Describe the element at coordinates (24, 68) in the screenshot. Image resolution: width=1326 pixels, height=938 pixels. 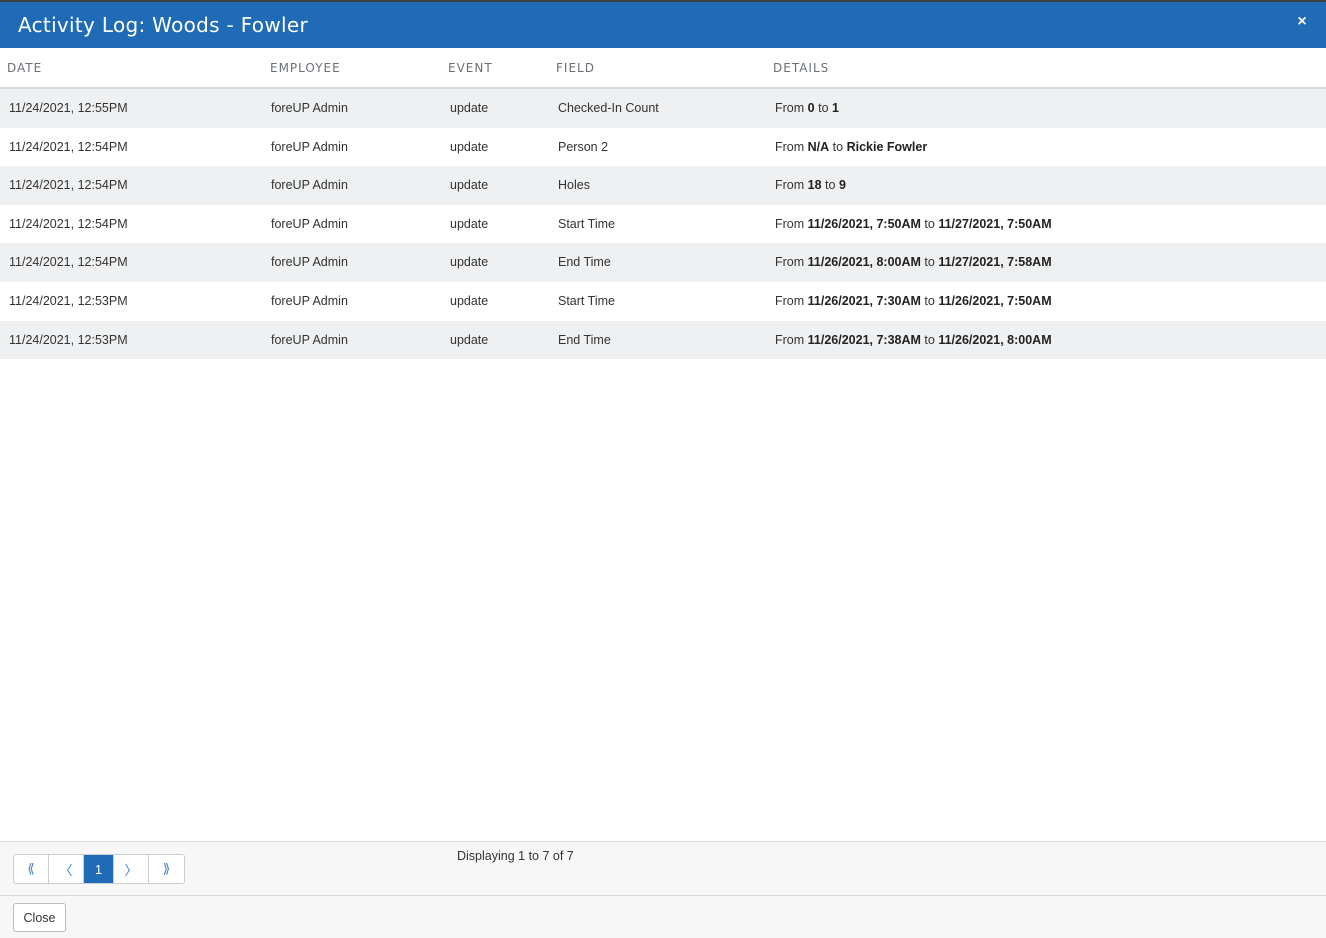
I see `column-header-date: DATE` at that location.